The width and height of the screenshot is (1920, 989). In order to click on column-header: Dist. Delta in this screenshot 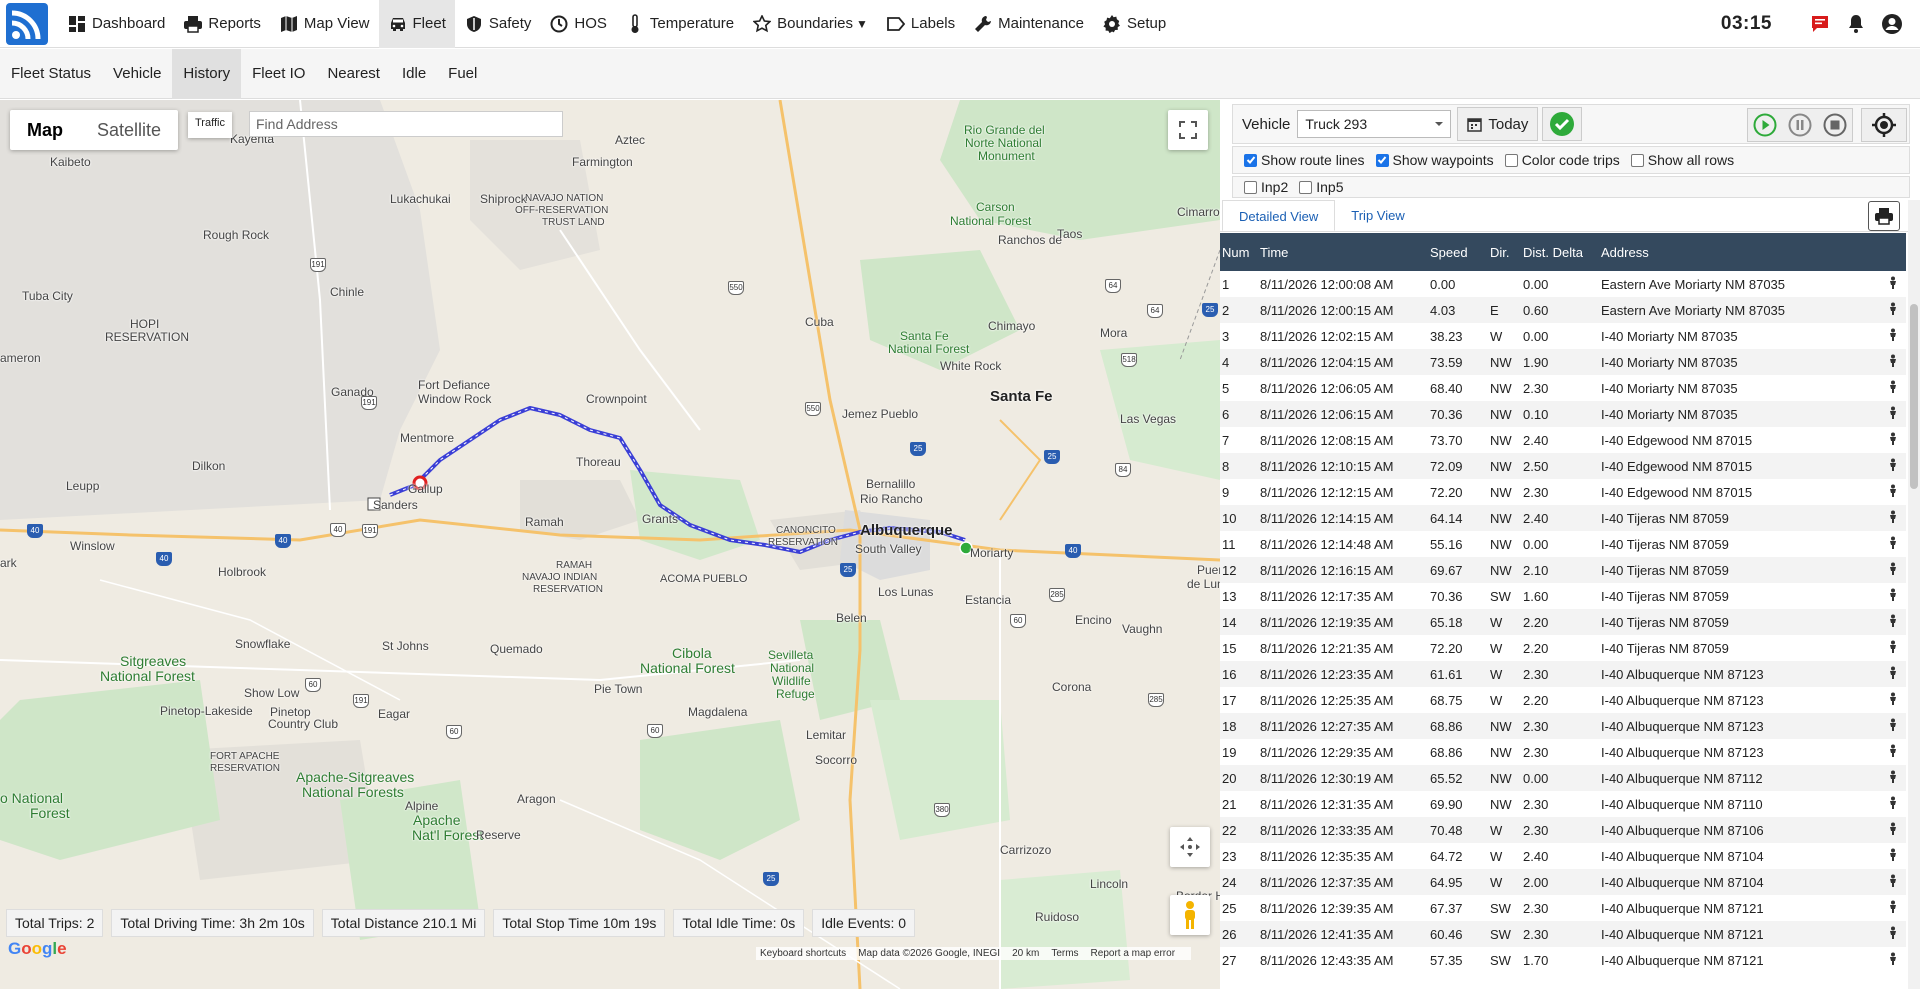, I will do `click(1560, 252)`.